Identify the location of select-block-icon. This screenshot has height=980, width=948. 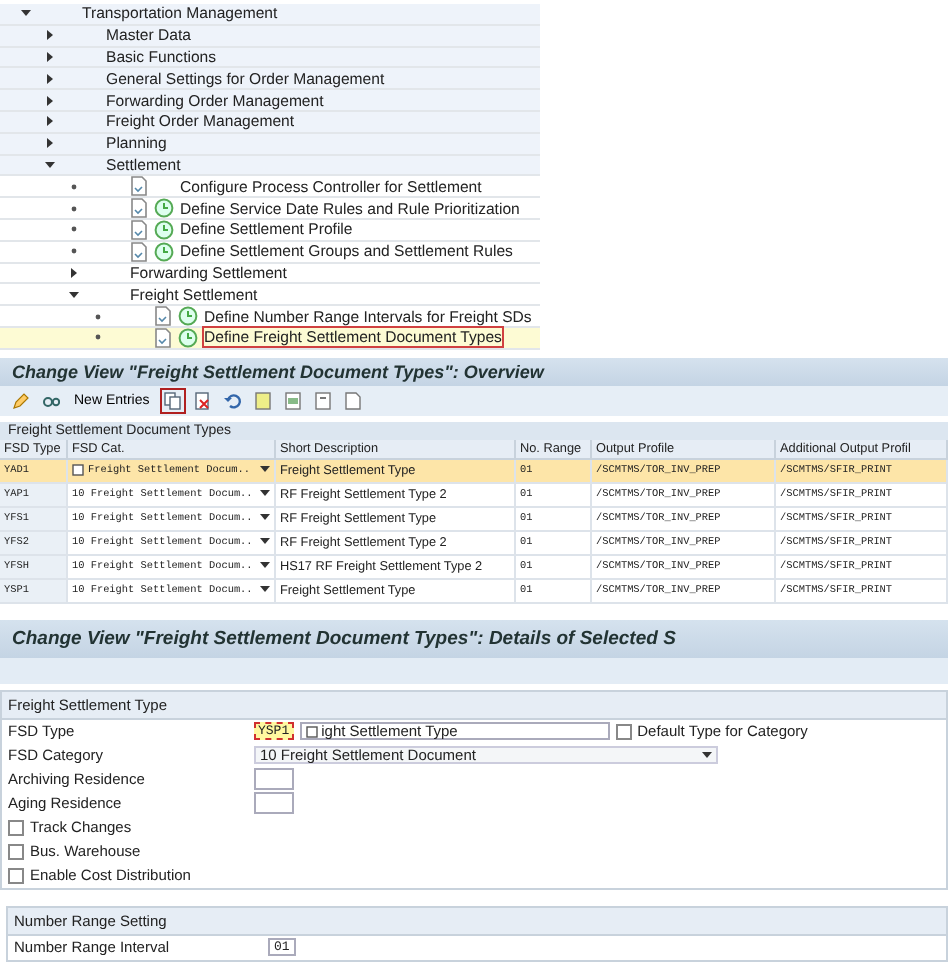
(292, 400).